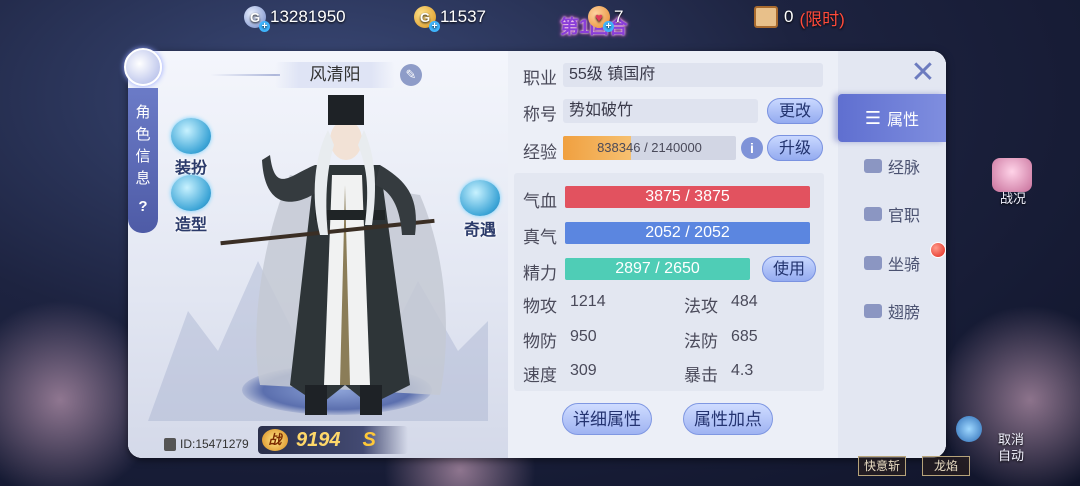 Image resolution: width=1080 pixels, height=486 pixels. What do you see at coordinates (969, 429) in the screenshot?
I see `paw-icon` at bounding box center [969, 429].